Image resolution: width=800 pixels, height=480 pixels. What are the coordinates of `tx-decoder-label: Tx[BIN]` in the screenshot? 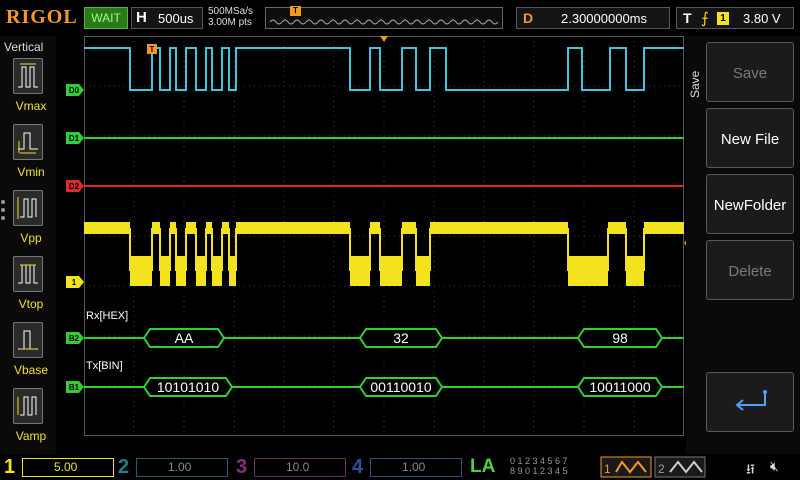 It's located at (104, 366).